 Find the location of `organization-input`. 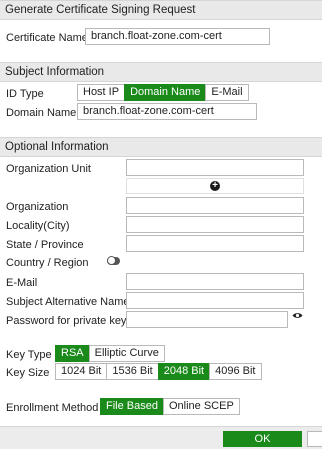

organization-input is located at coordinates (215, 205).